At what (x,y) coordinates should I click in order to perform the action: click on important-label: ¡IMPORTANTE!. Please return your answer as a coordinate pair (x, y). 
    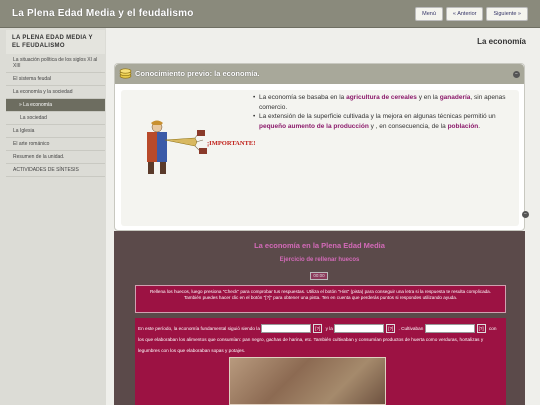
    Looking at the image, I should click on (231, 143).